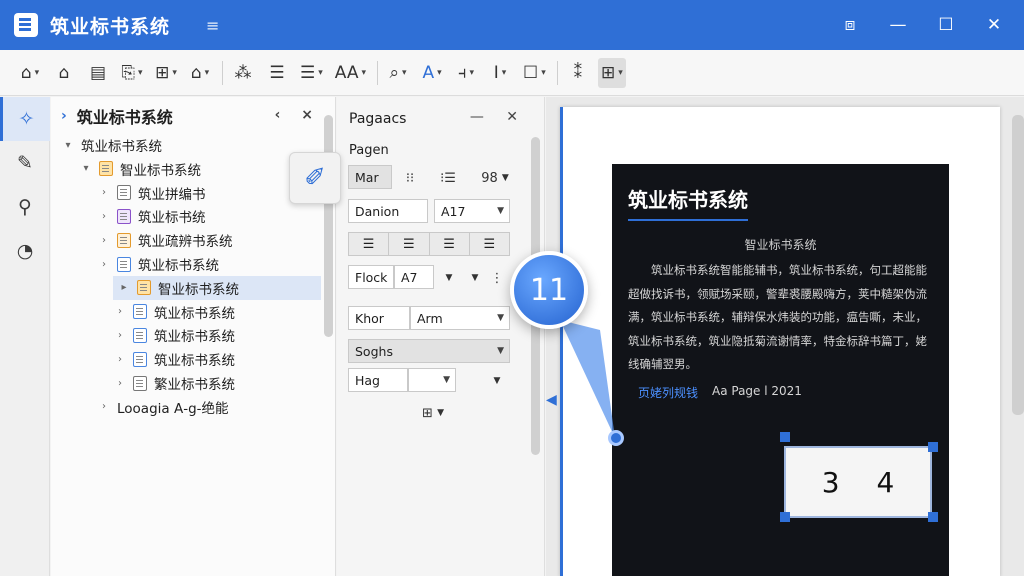 This screenshot has width=1024, height=576. Describe the element at coordinates (311, 73) in the screenshot. I see `bullets-icon: ☰ ▾` at that location.